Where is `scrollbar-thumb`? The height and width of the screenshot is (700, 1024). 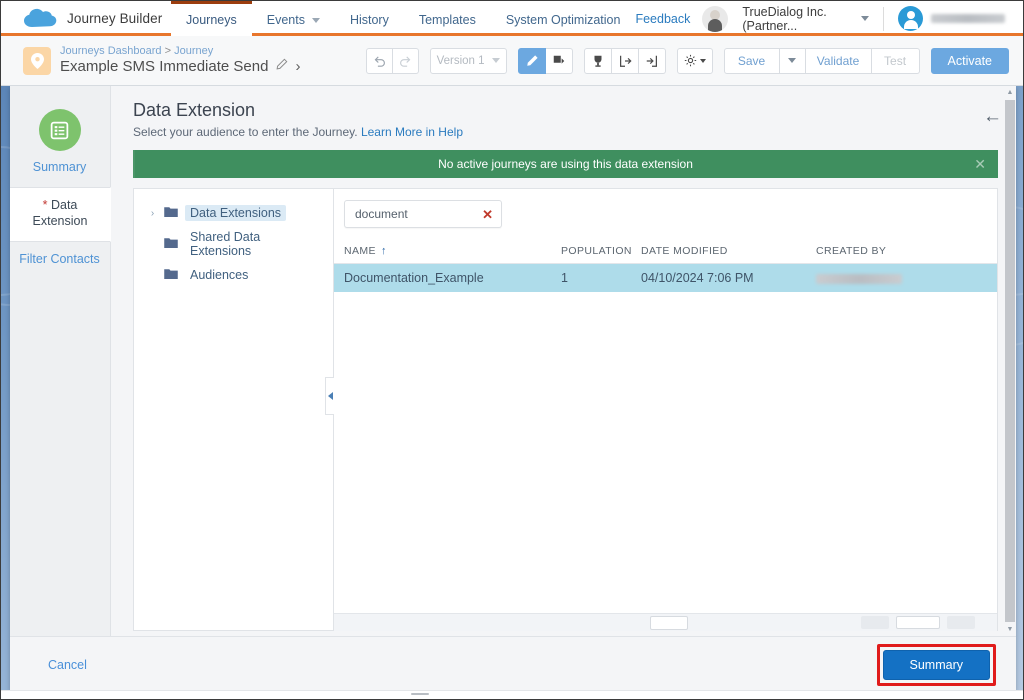 scrollbar-thumb is located at coordinates (1010, 361).